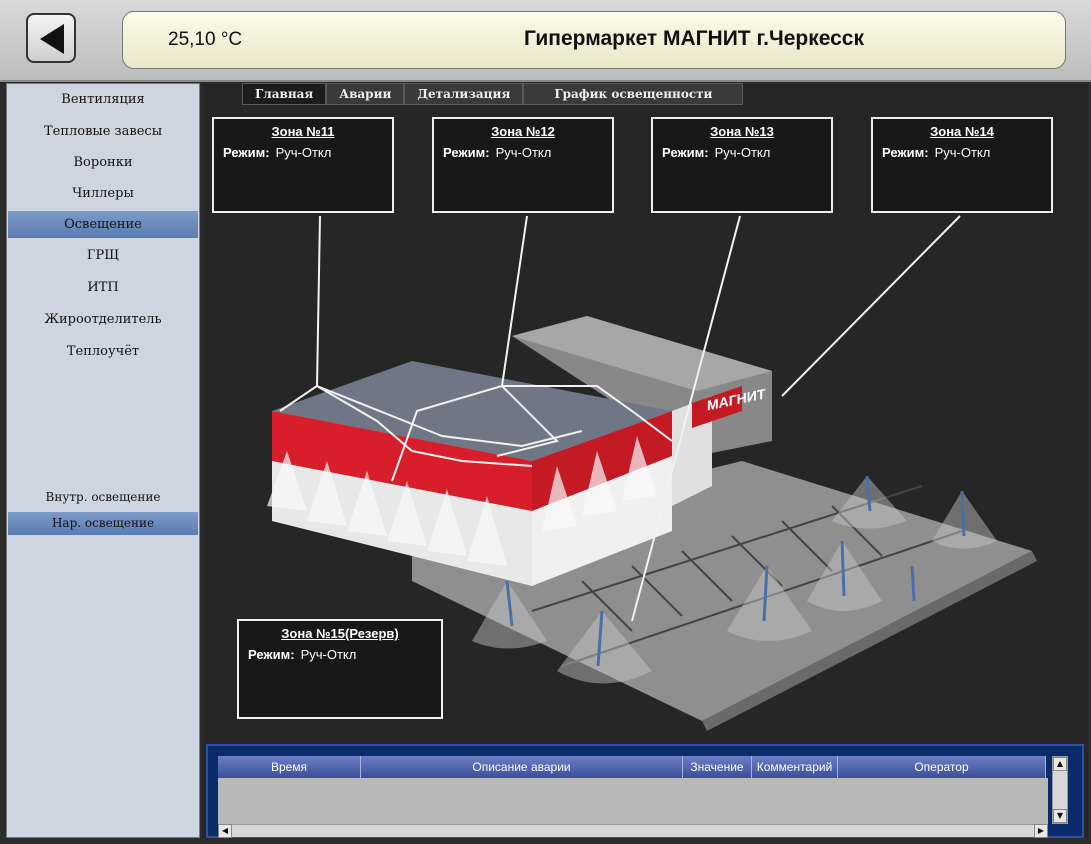 This screenshot has width=1091, height=844. What do you see at coordinates (103, 162) in the screenshot?
I see `sidebar-item-funnels: Воронки` at bounding box center [103, 162].